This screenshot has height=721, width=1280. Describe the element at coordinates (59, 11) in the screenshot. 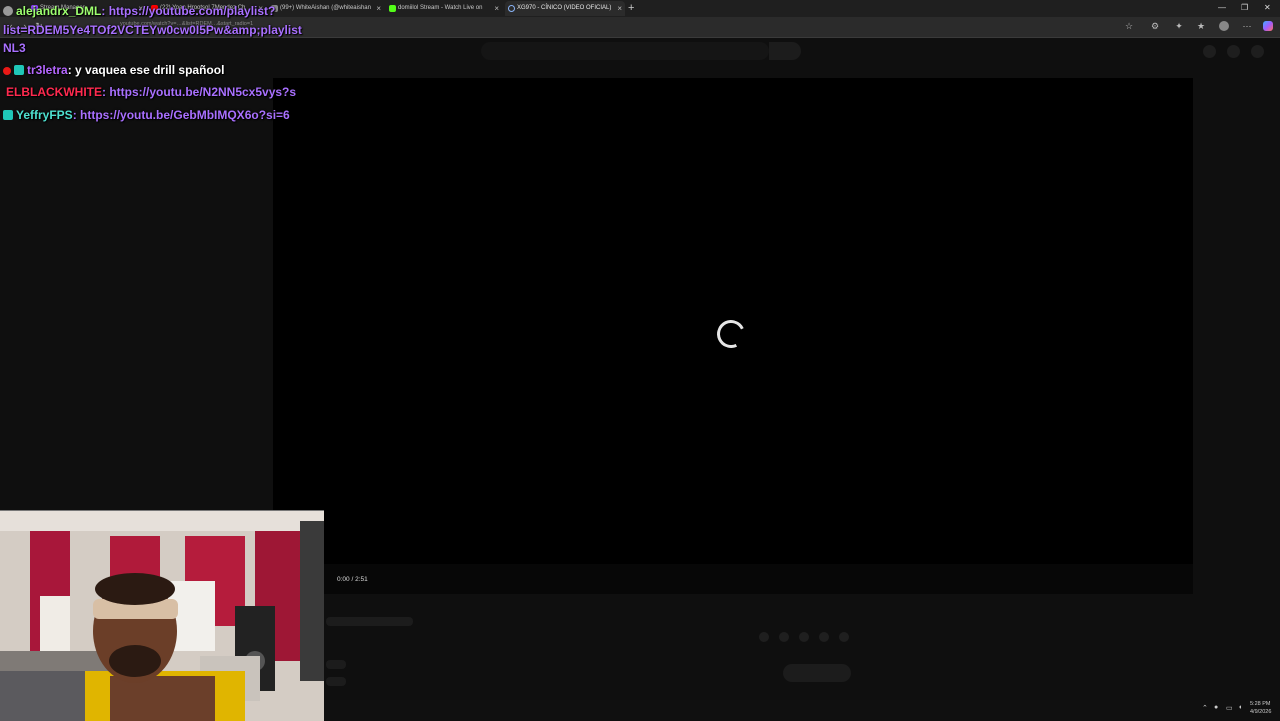

I see `chat-username: alejandrx_DML` at that location.